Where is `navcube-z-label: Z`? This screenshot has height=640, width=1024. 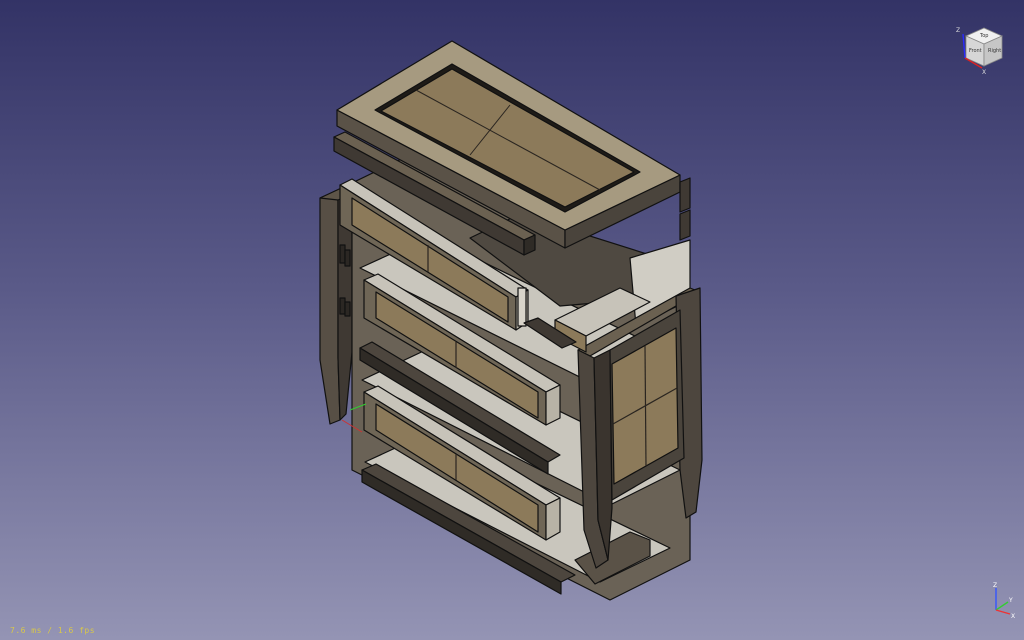 navcube-z-label: Z is located at coordinates (958, 30).